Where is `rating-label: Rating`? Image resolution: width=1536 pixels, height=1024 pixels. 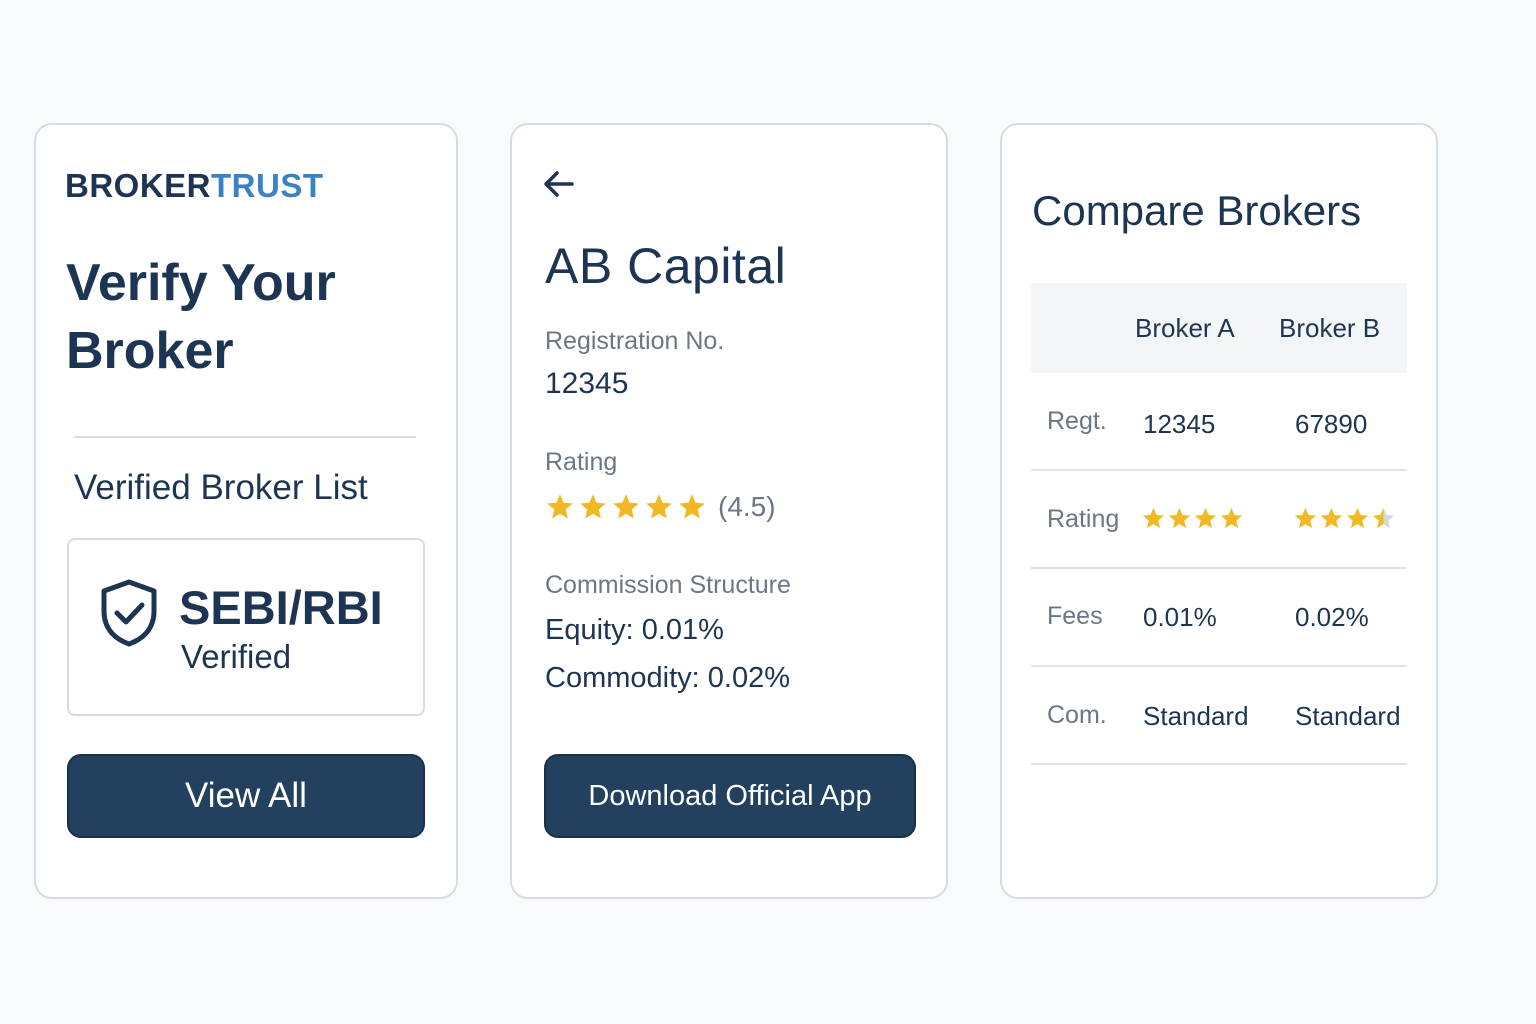
rating-label: Rating is located at coordinates (581, 462).